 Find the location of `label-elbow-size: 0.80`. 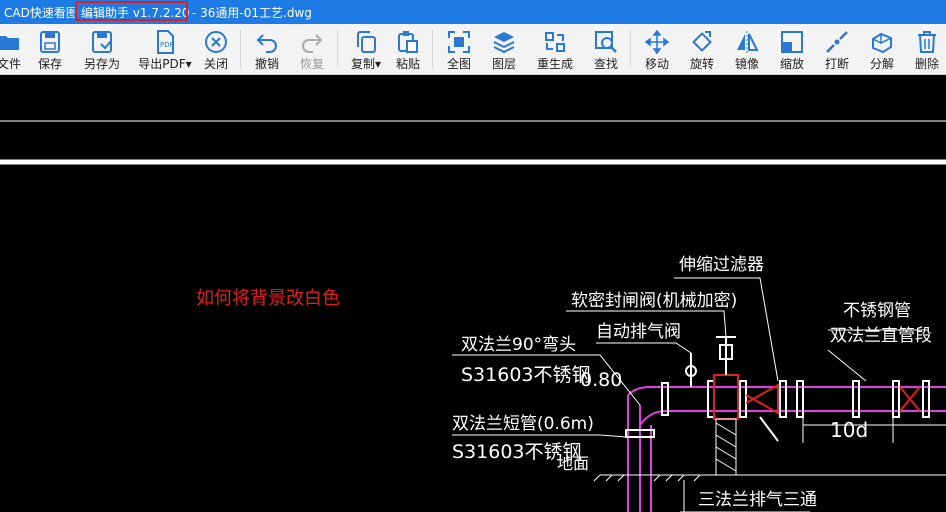

label-elbow-size: 0.80 is located at coordinates (601, 380).